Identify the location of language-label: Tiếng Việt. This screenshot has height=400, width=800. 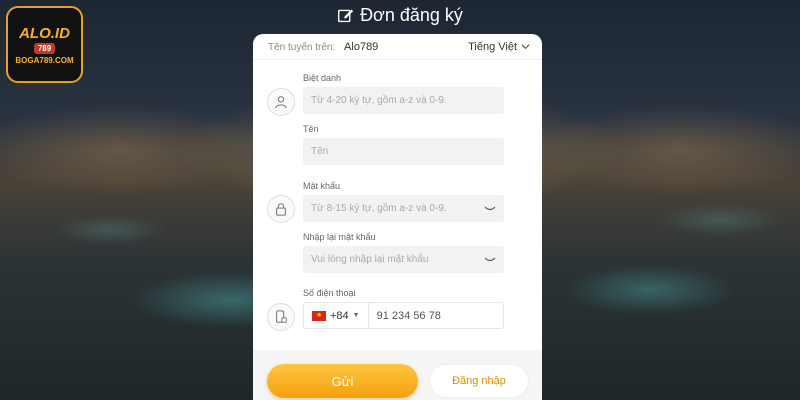
(492, 46).